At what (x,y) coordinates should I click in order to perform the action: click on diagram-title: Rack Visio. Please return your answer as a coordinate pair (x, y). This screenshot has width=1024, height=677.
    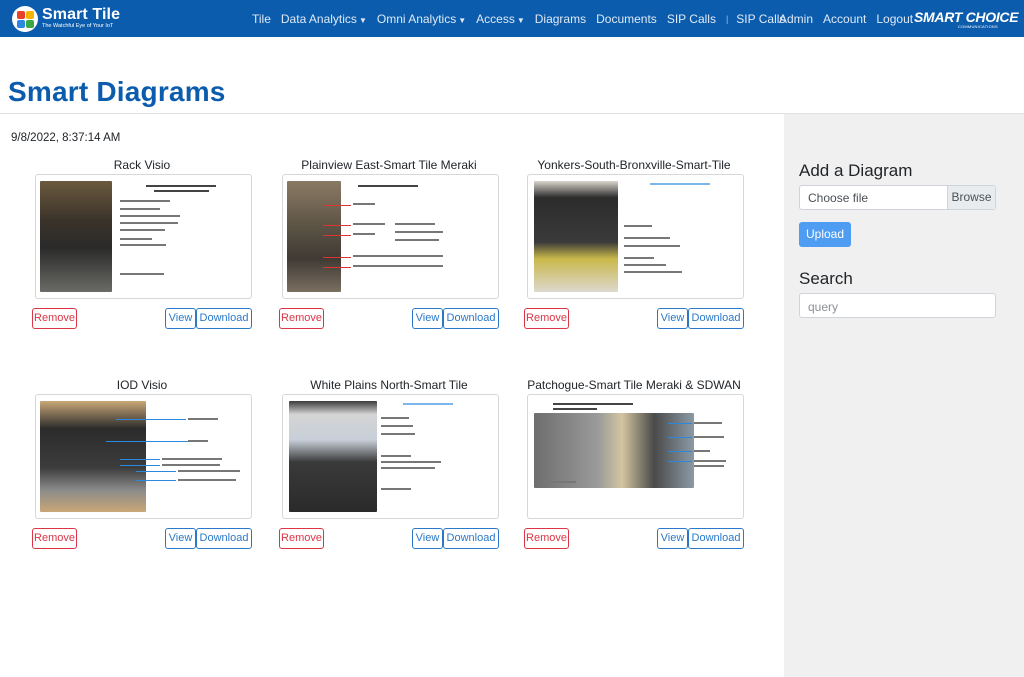
    Looking at the image, I should click on (142, 165).